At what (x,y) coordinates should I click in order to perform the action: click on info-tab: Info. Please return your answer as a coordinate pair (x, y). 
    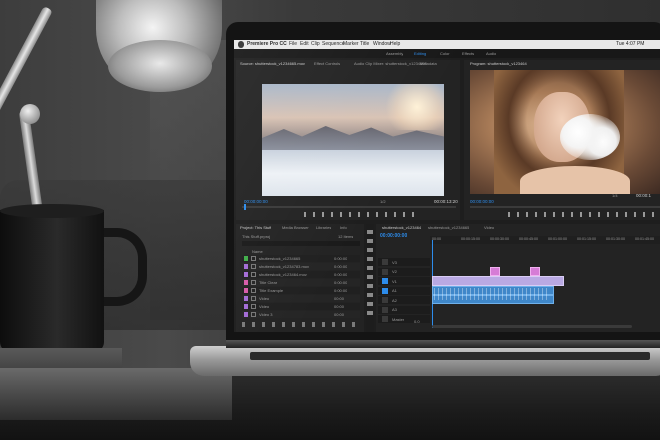
    Looking at the image, I should click on (343, 227).